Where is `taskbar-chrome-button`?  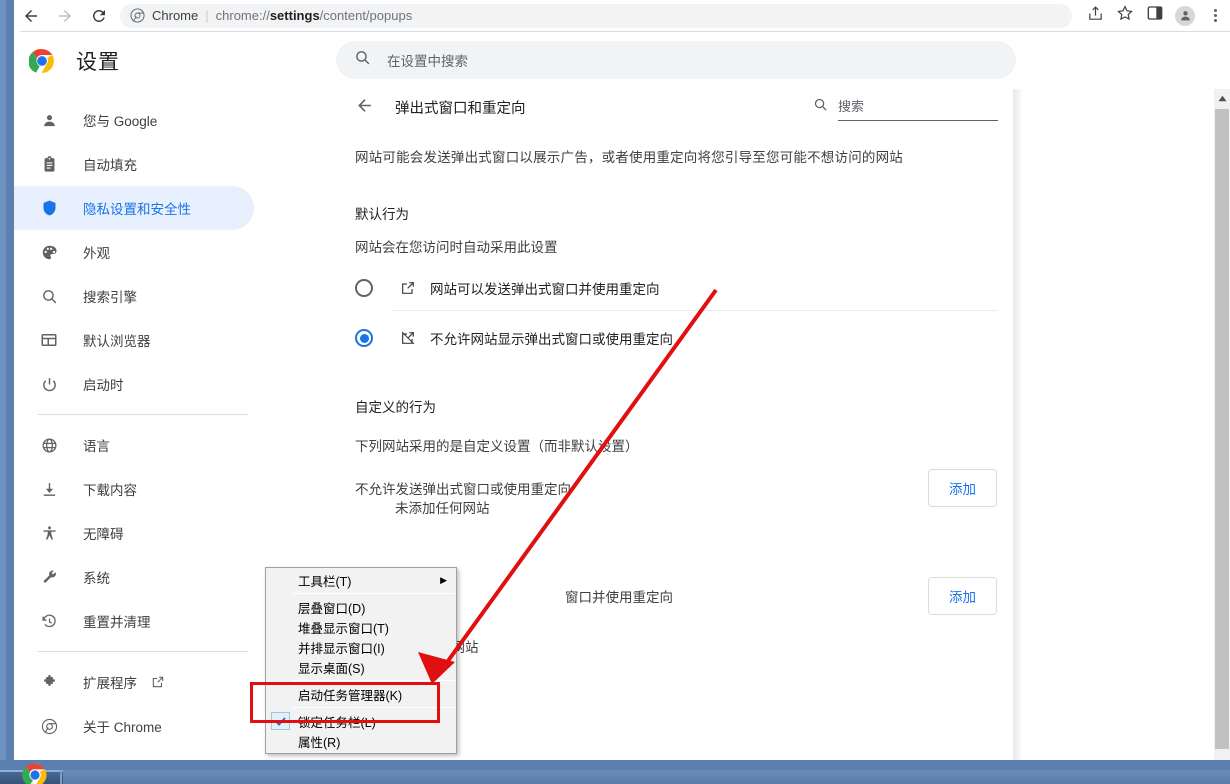 taskbar-chrome-button is located at coordinates (35, 773).